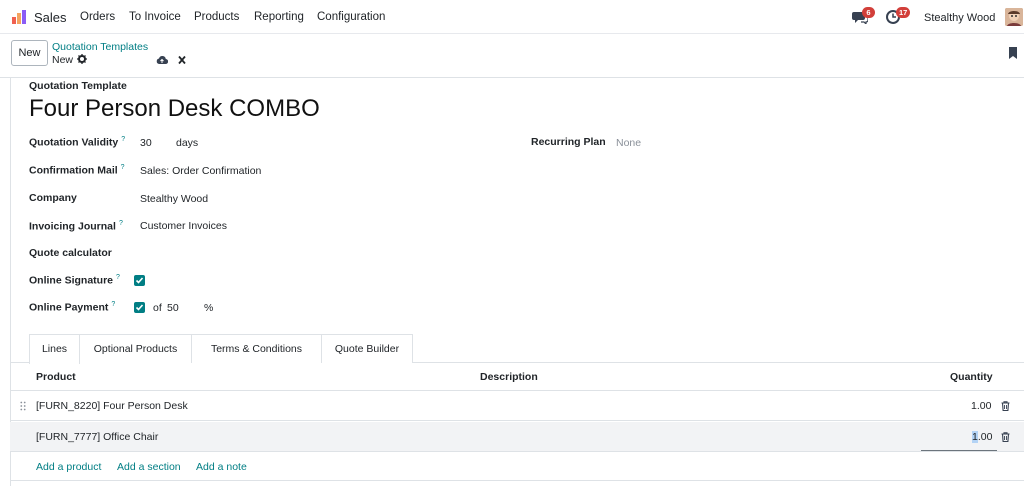 The width and height of the screenshot is (1024, 486). I want to click on online-signature-label: Online Signature?, so click(74, 280).